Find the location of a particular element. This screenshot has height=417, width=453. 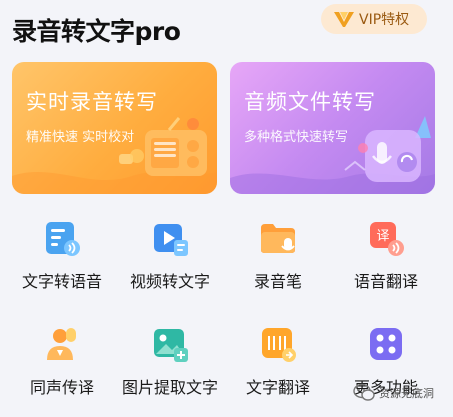

tool-image-to-text: 图片提取文字 is located at coordinates (170, 361).